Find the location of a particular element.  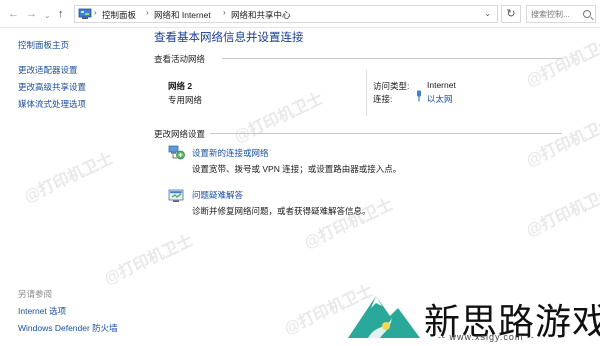

arrow-up-icon: ↑ is located at coordinates (61, 14).